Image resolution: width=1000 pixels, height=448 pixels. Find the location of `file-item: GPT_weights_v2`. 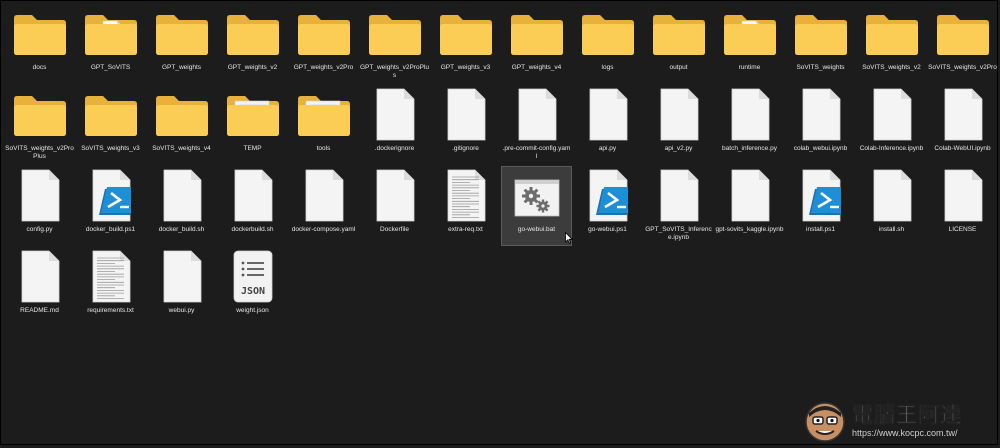

file-item: GPT_weights_v2 is located at coordinates (252, 44).